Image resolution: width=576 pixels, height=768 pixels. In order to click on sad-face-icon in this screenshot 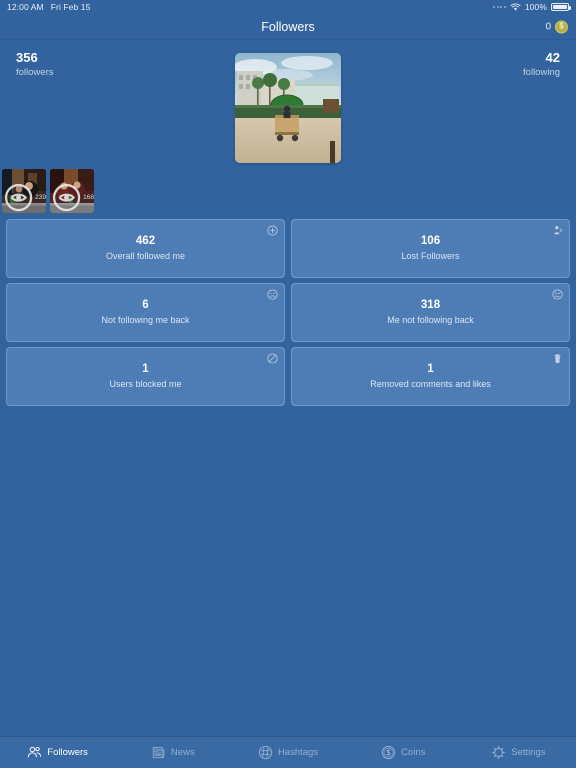, I will do `click(272, 294)`.